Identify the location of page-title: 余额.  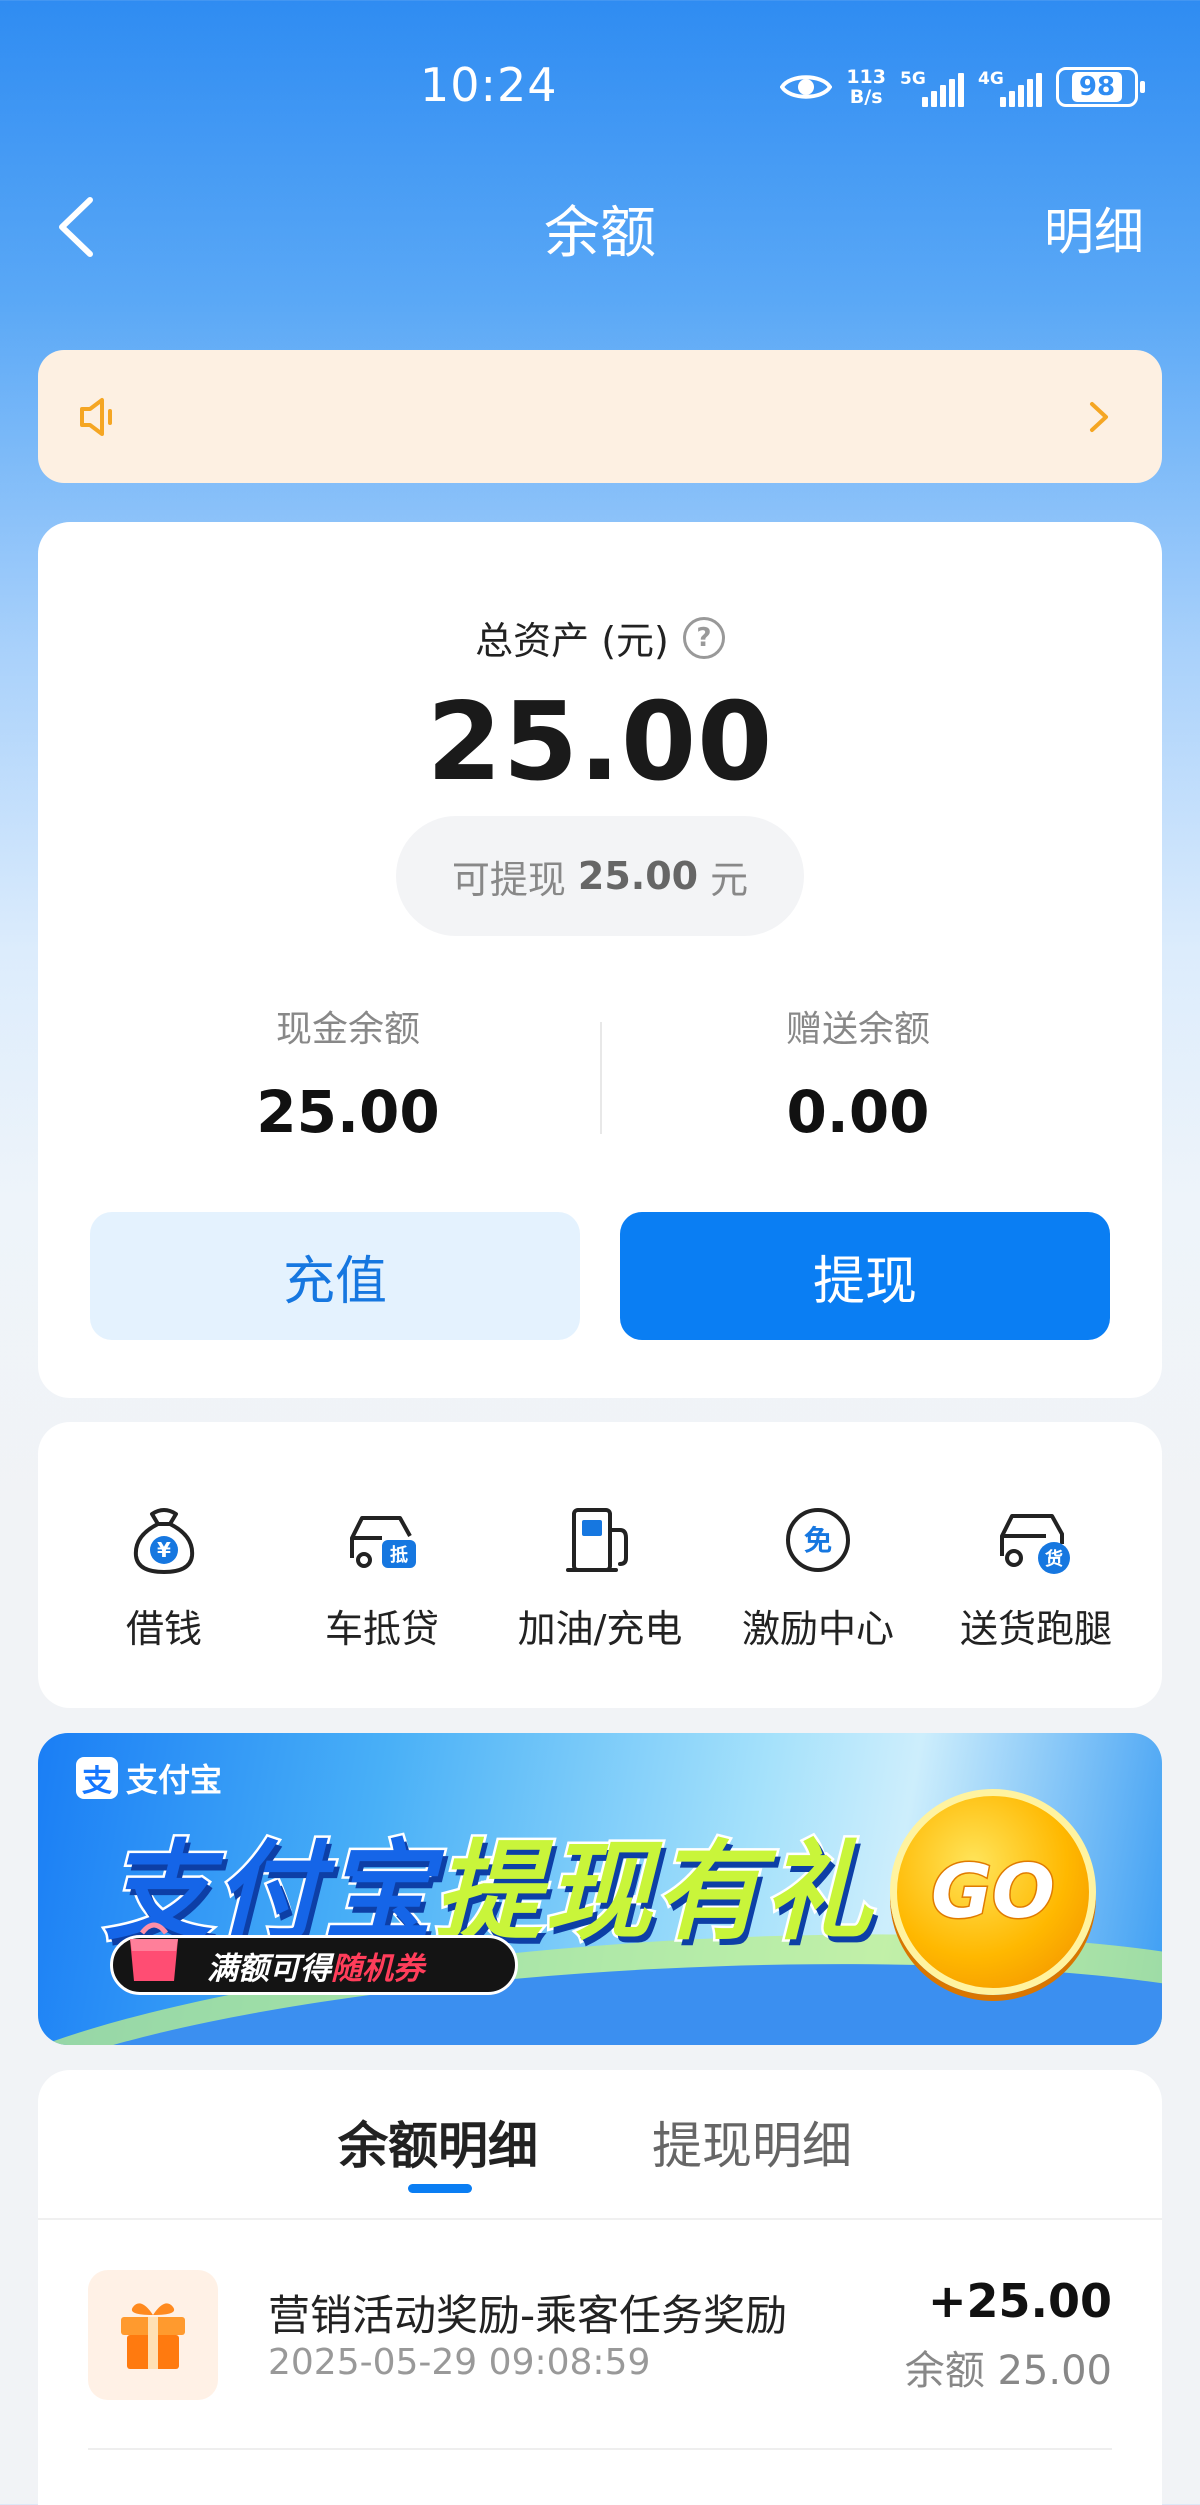
(600, 233).